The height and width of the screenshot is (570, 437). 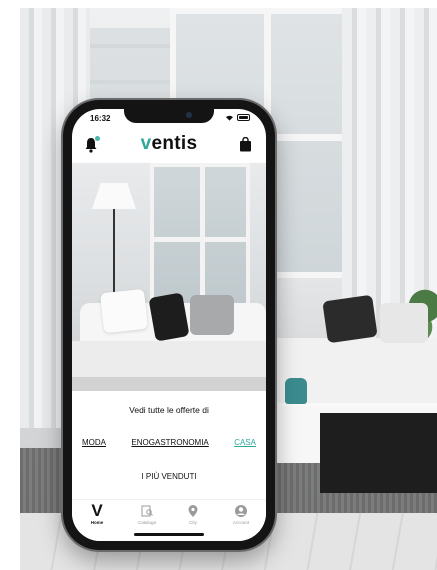 I want to click on cart-button, so click(x=245, y=144).